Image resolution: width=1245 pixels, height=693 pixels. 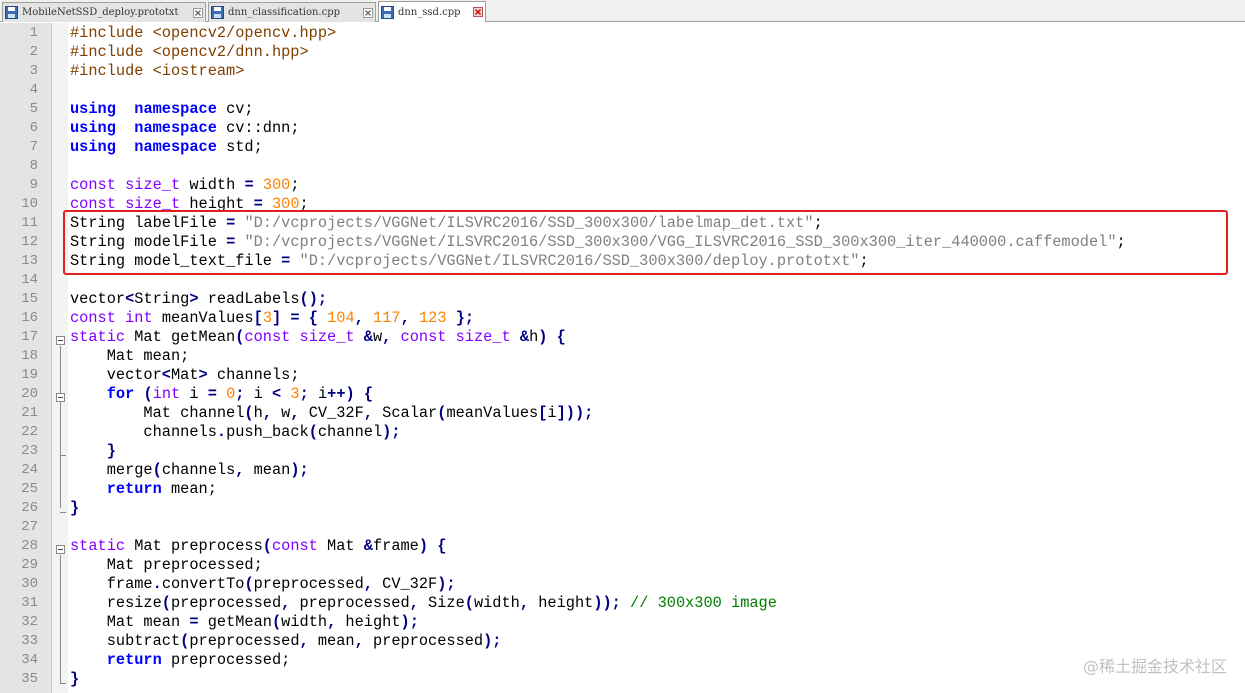 I want to click on code-line: for (int i = 0; i < 3; i++) {, so click(x=221, y=394).